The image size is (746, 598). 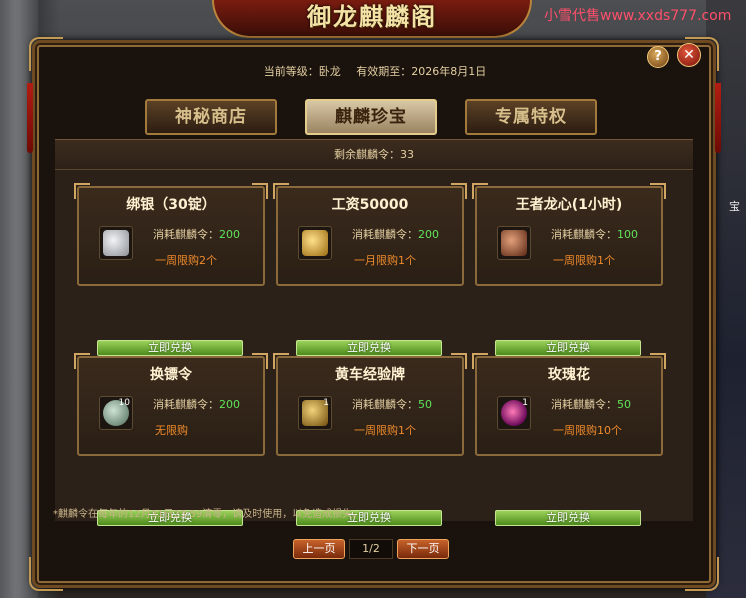 What do you see at coordinates (208, 514) in the screenshot?
I see `token-reset-note: *麒麟令在每年的12月31日23:59清零，请及时使用，以免造成损失。` at bounding box center [208, 514].